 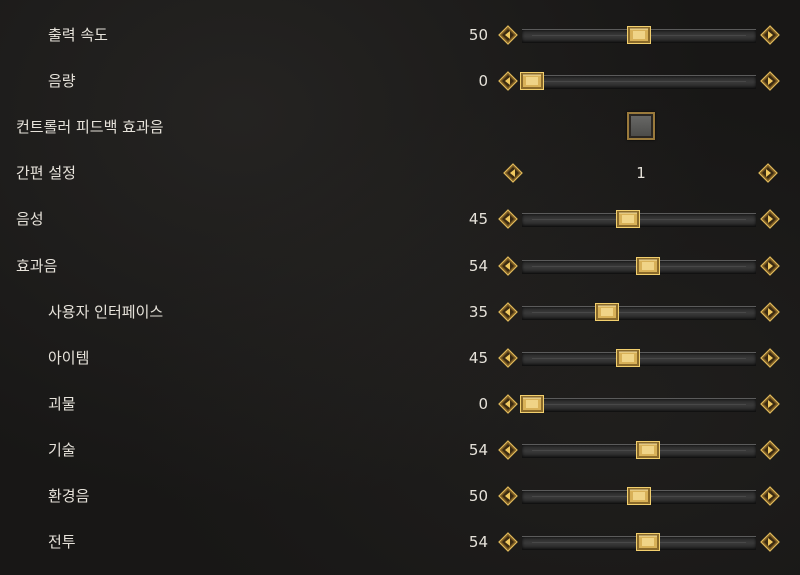 I want to click on setting-row: 기술 54, so click(x=400, y=450).